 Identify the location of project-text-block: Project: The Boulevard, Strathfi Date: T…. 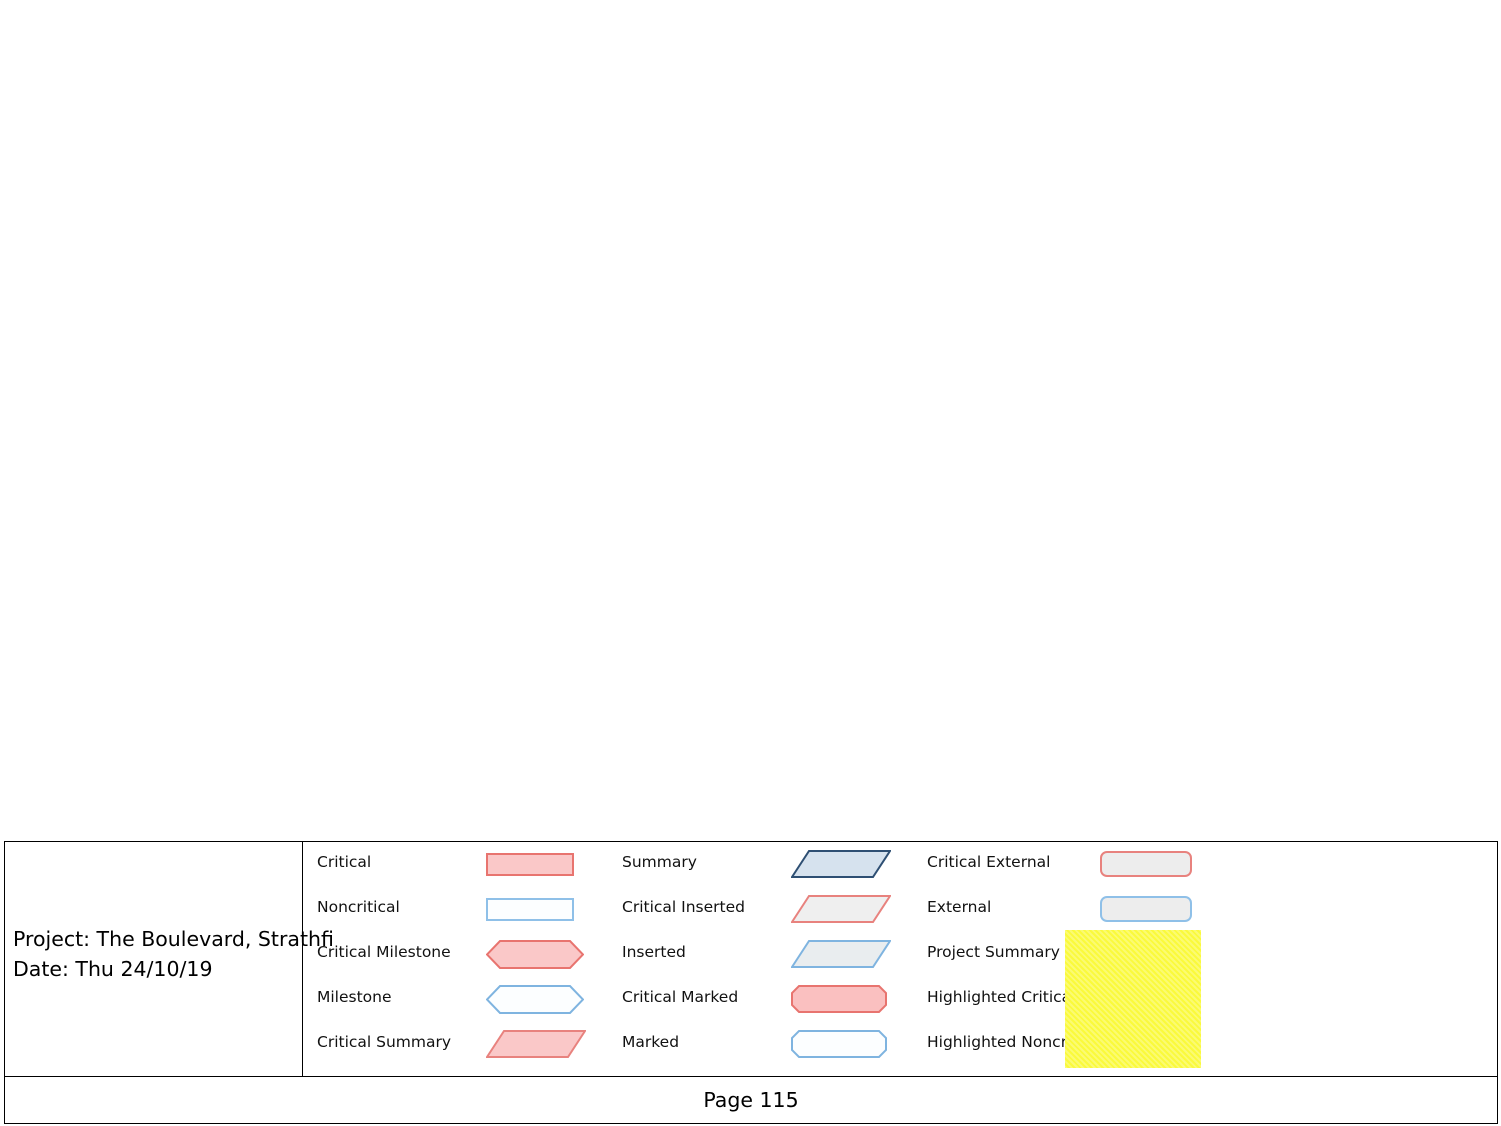
(173, 954).